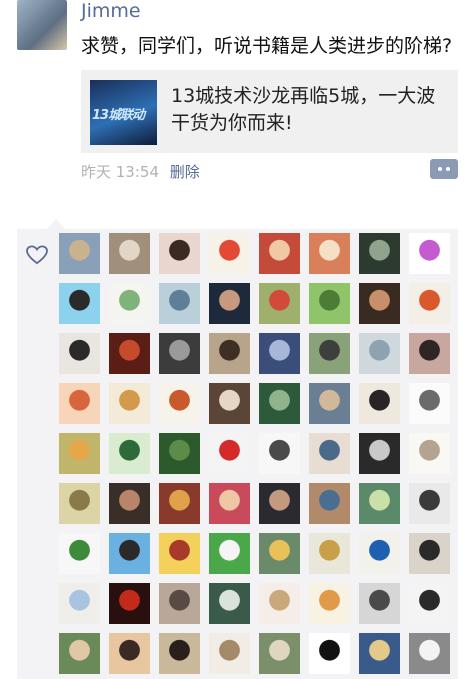 Image resolution: width=474 pixels, height=679 pixels. Describe the element at coordinates (56, 224) in the screenshot. I see `panel-arrow` at that location.